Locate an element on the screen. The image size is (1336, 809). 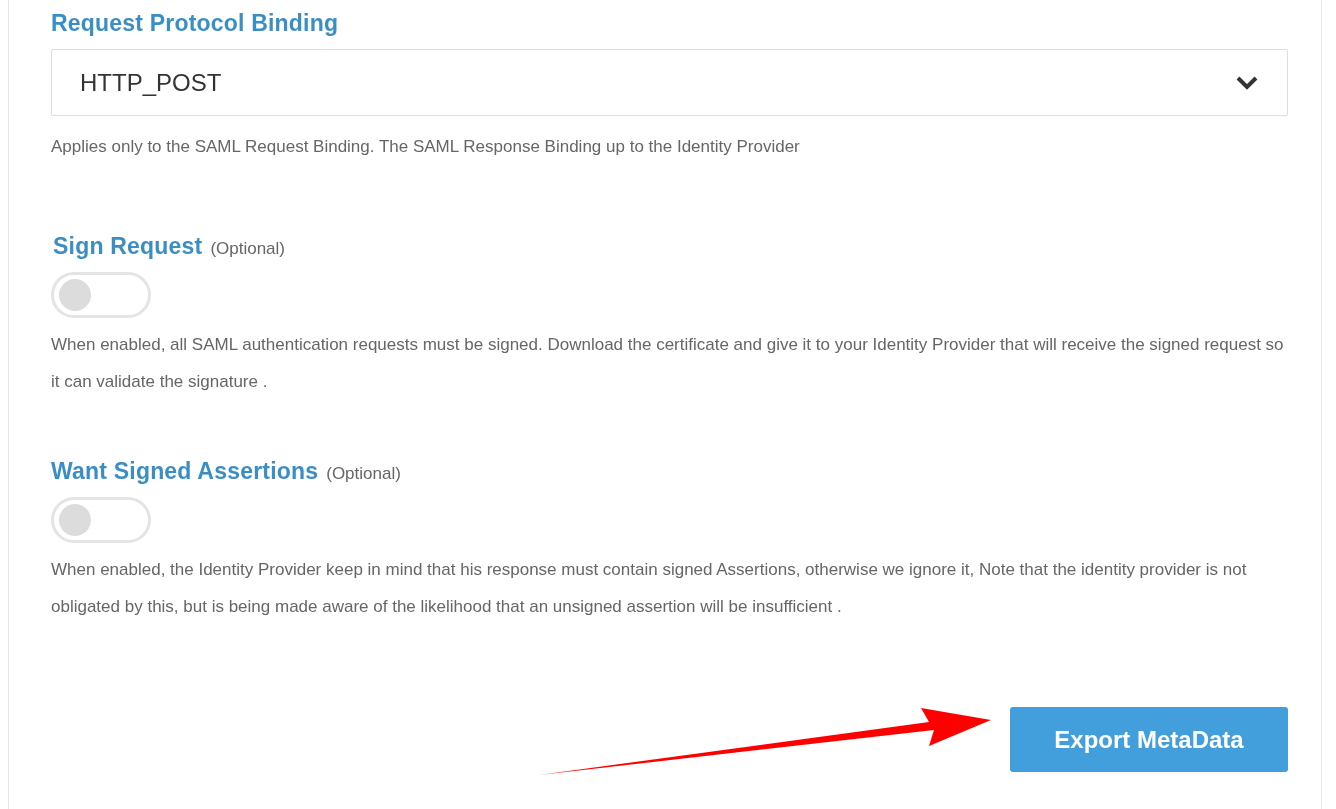
chevron-down-icon is located at coordinates (1247, 82).